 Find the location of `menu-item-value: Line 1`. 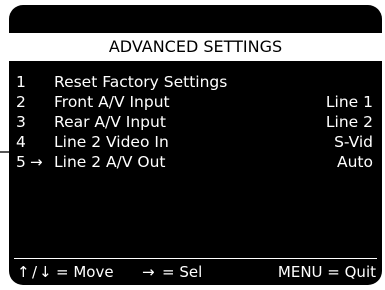

menu-item-value: Line 1 is located at coordinates (349, 102).